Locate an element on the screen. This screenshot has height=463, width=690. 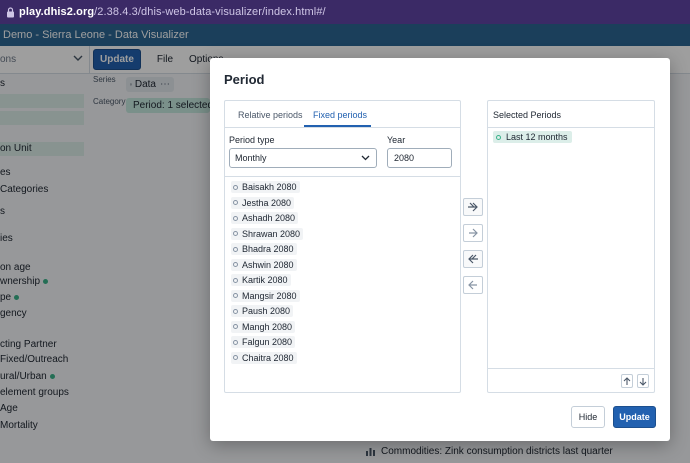
arrow-down-icon is located at coordinates (643, 381).